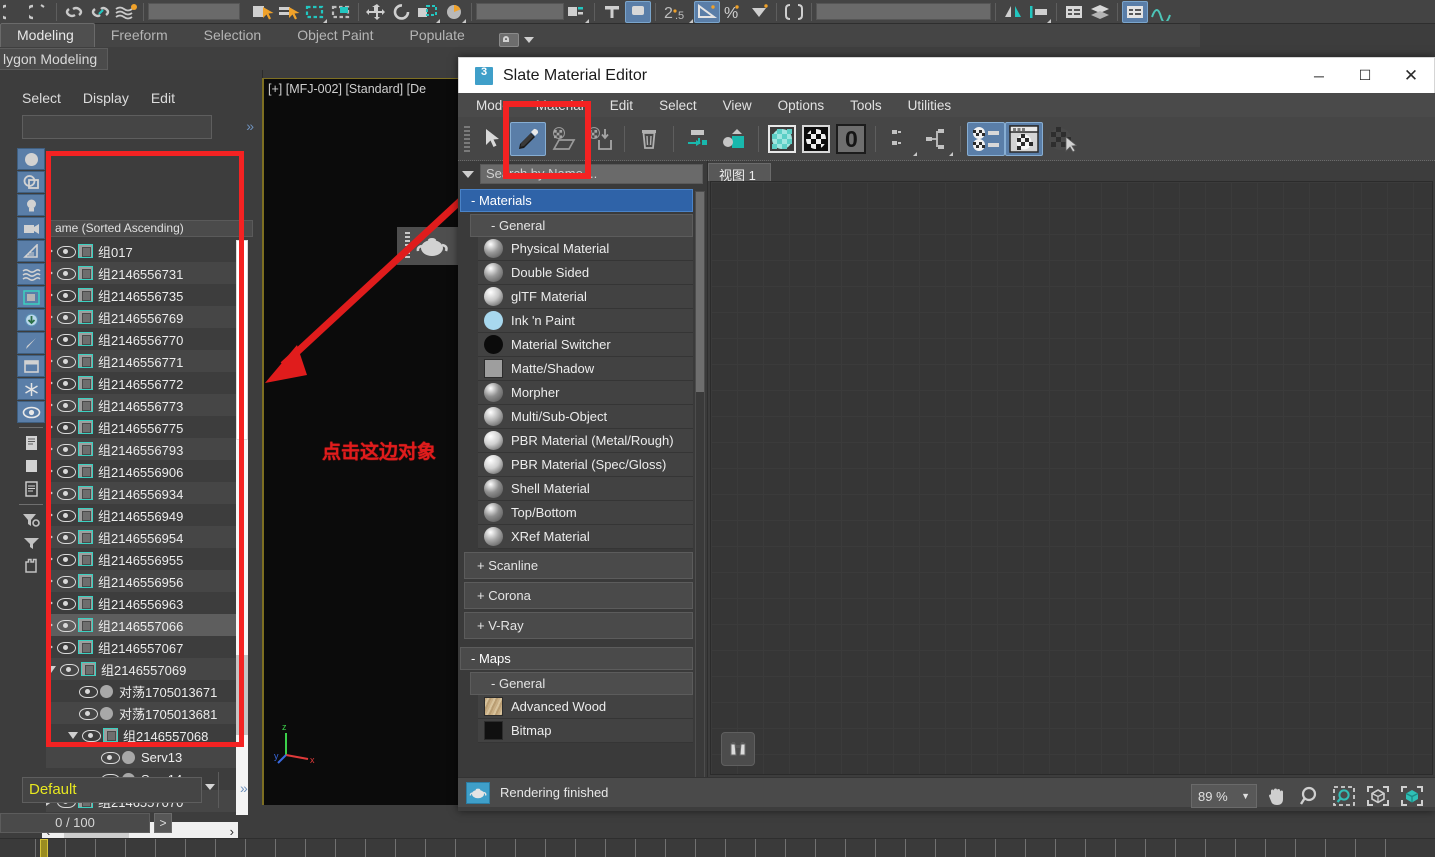 The height and width of the screenshot is (857, 1435). I want to click on filter-hidden-icon, so click(31, 412).